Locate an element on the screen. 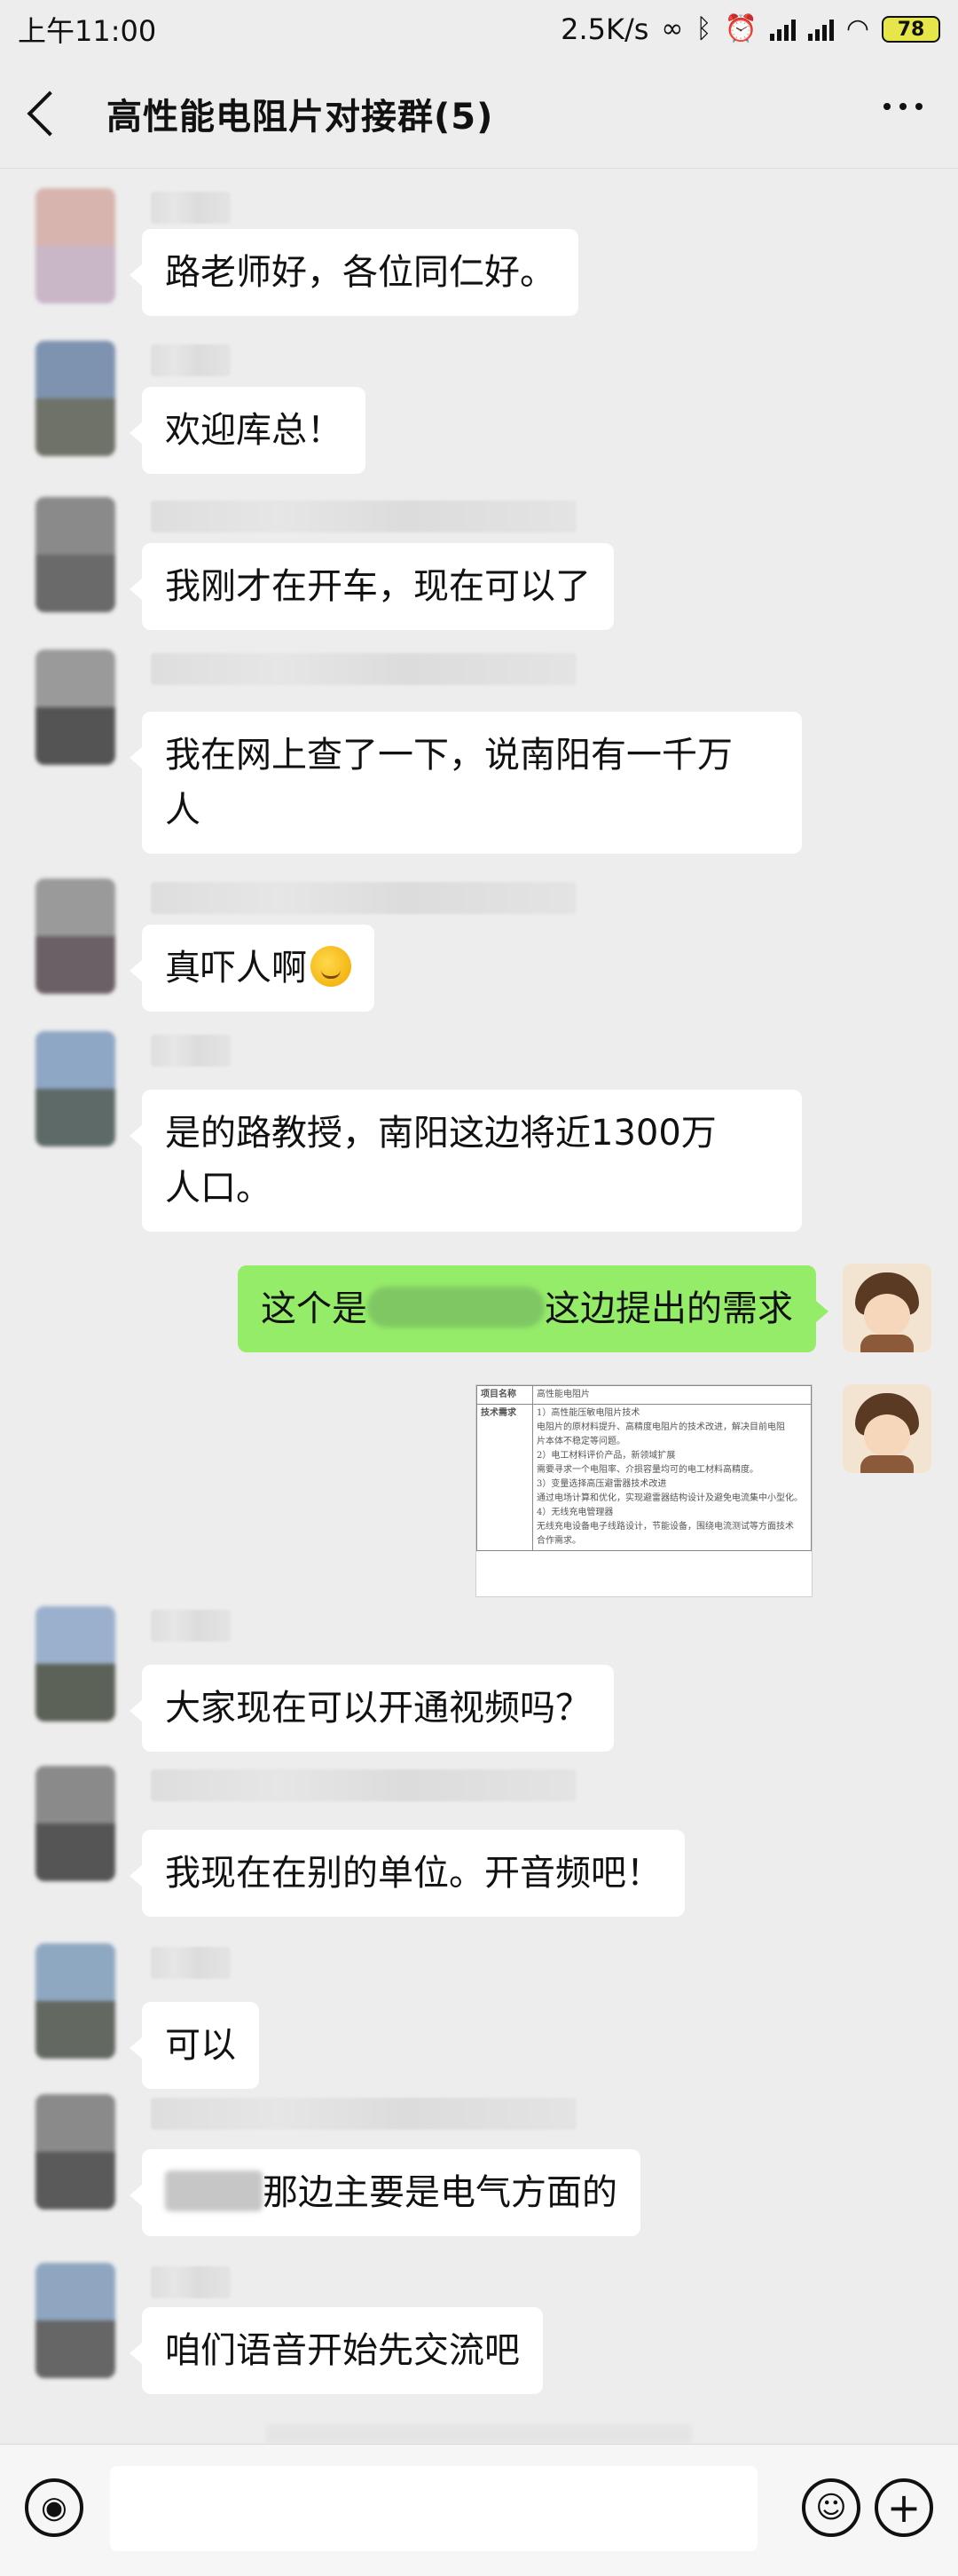 The image size is (958, 2576). doc-label: 项目名称 is located at coordinates (505, 1395).